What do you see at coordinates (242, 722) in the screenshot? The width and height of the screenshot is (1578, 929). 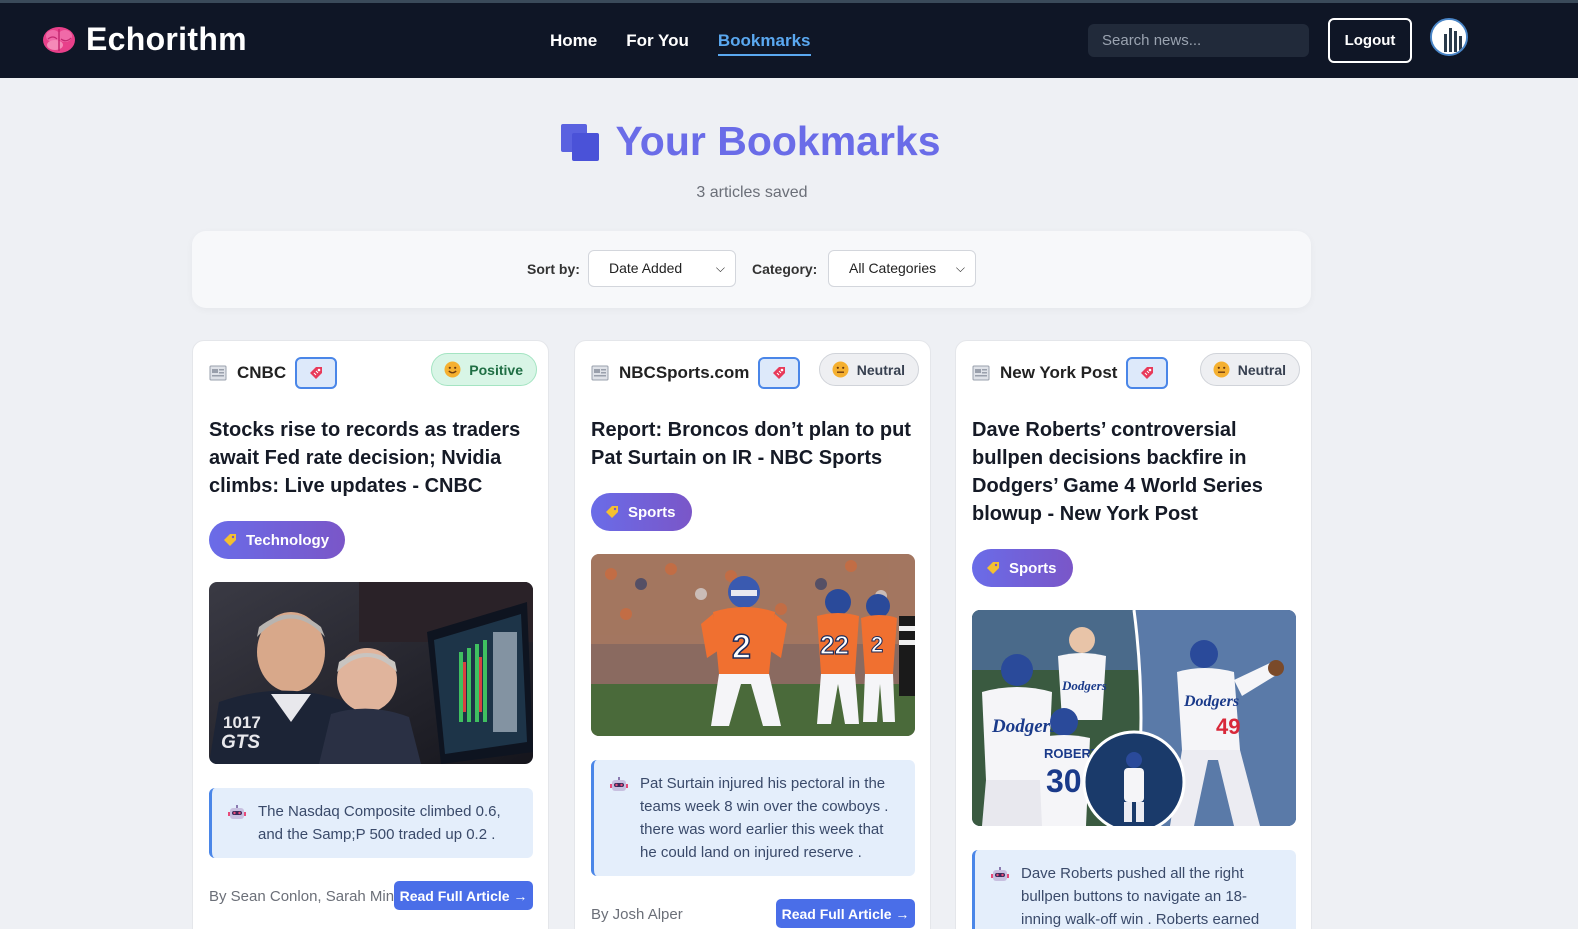 I see `jacket-number: 1017` at bounding box center [242, 722].